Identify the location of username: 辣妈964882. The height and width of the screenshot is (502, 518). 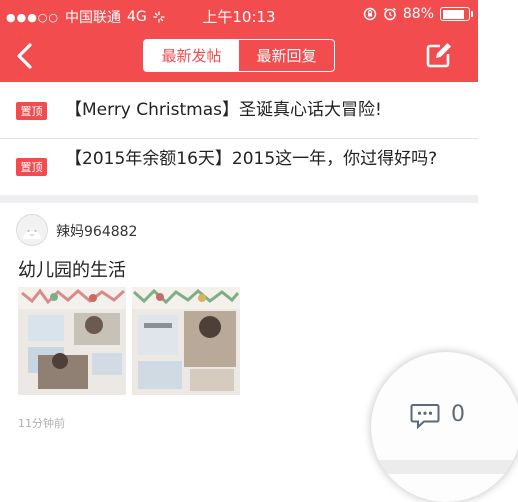
(96, 231).